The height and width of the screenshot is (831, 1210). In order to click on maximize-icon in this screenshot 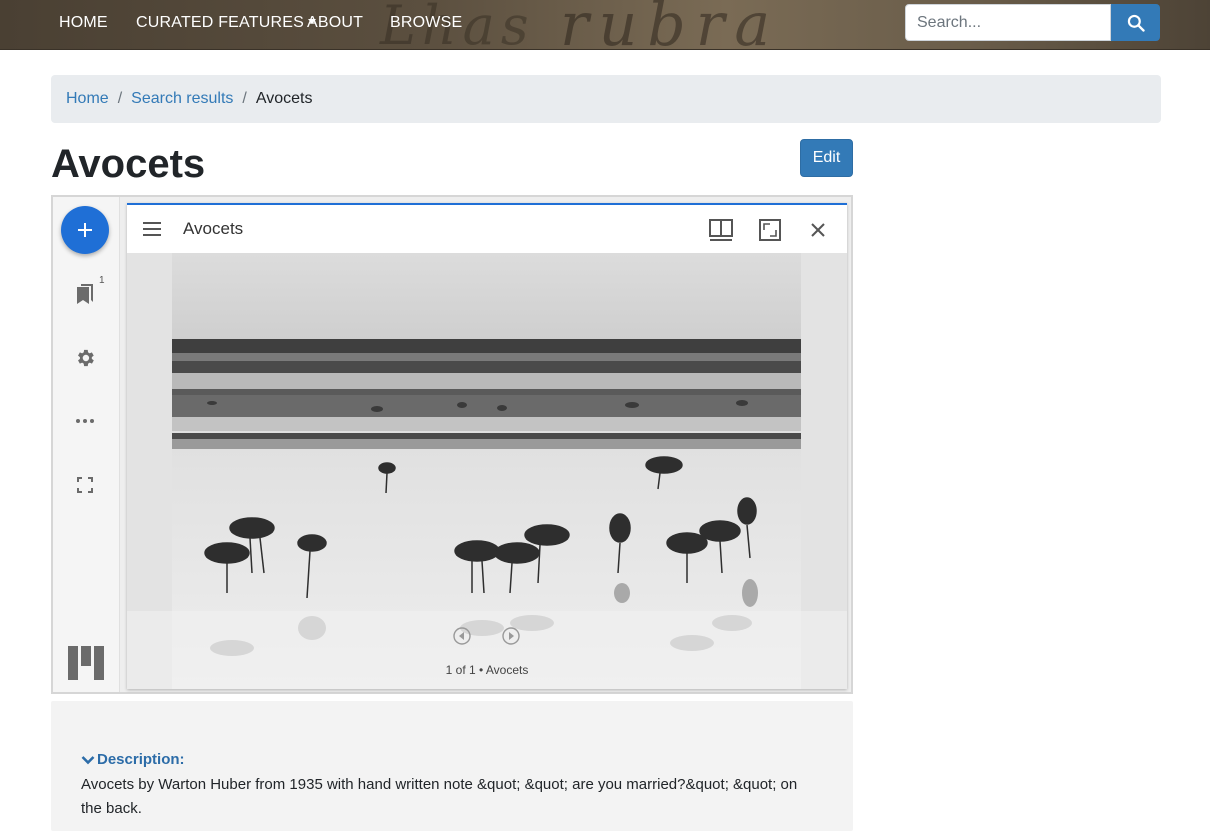, I will do `click(770, 230)`.